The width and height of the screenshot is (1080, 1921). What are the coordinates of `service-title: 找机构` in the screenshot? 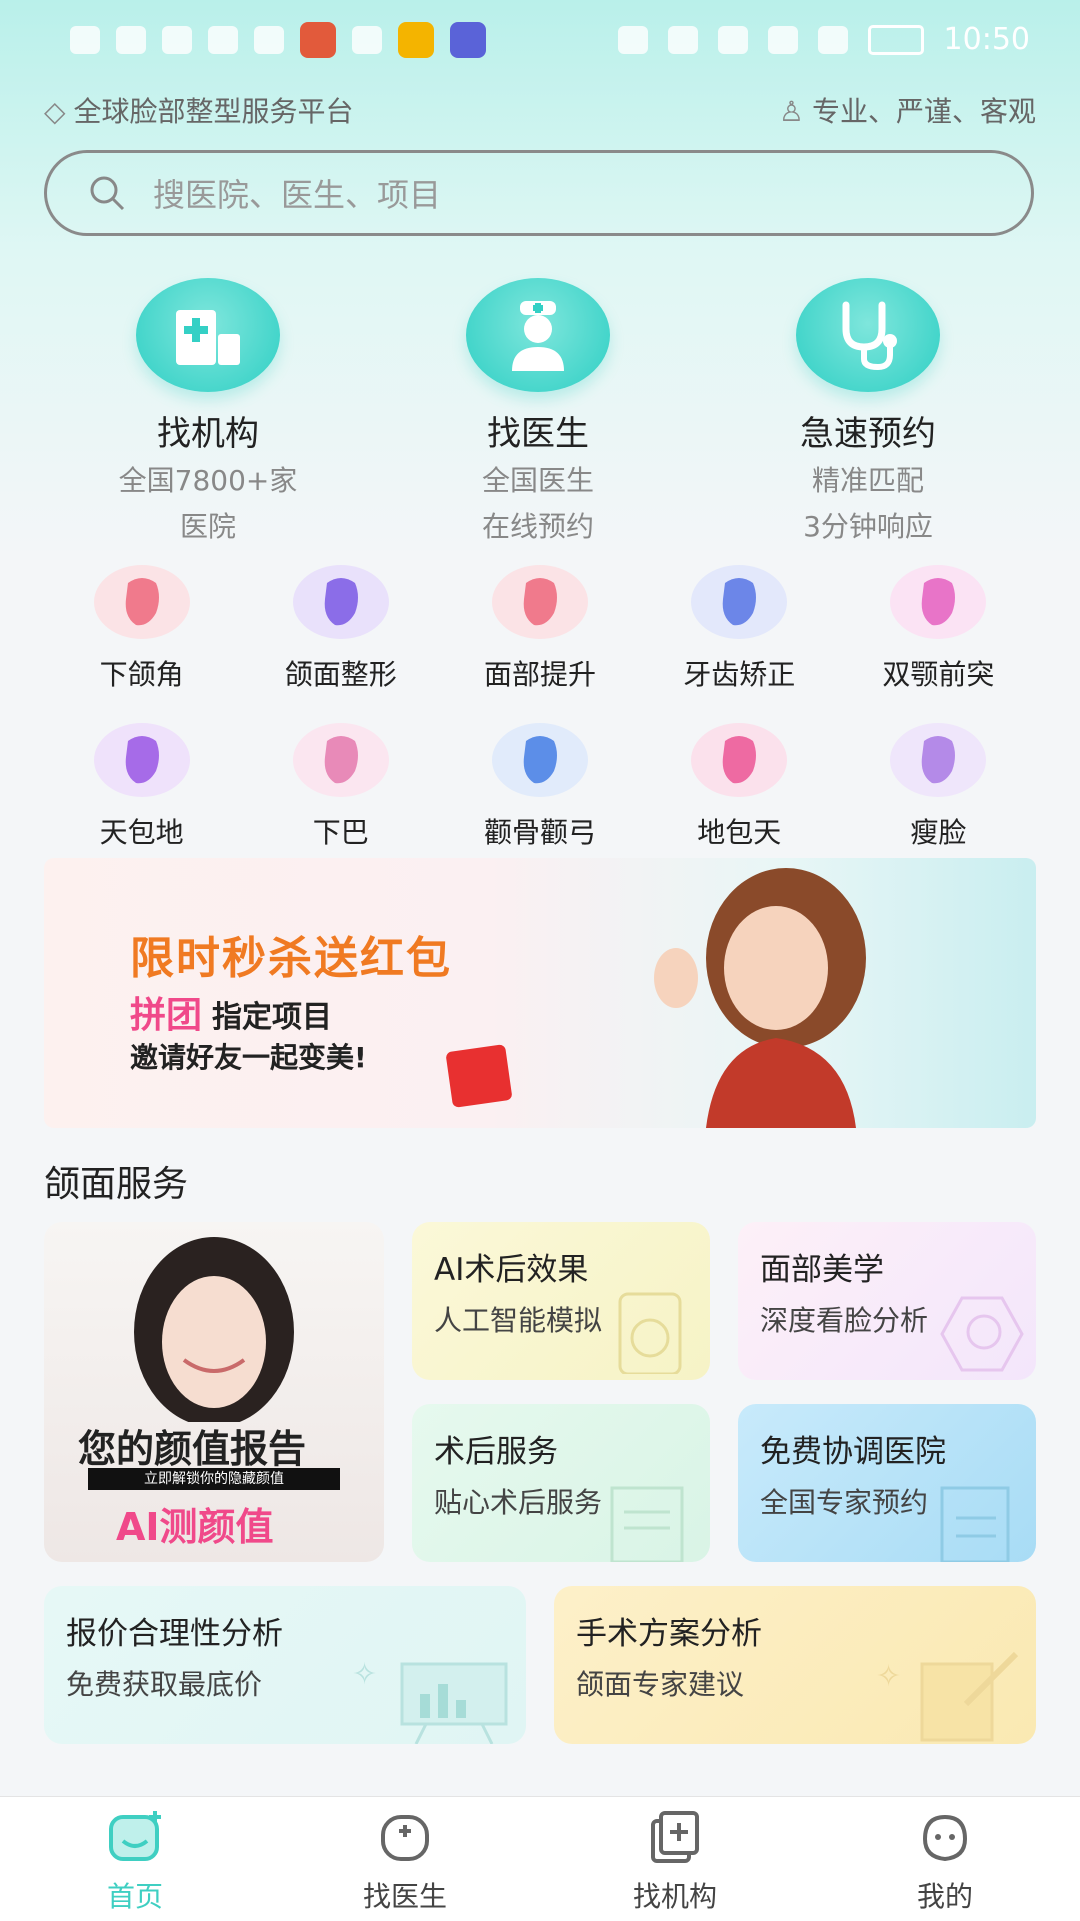 It's located at (208, 434).